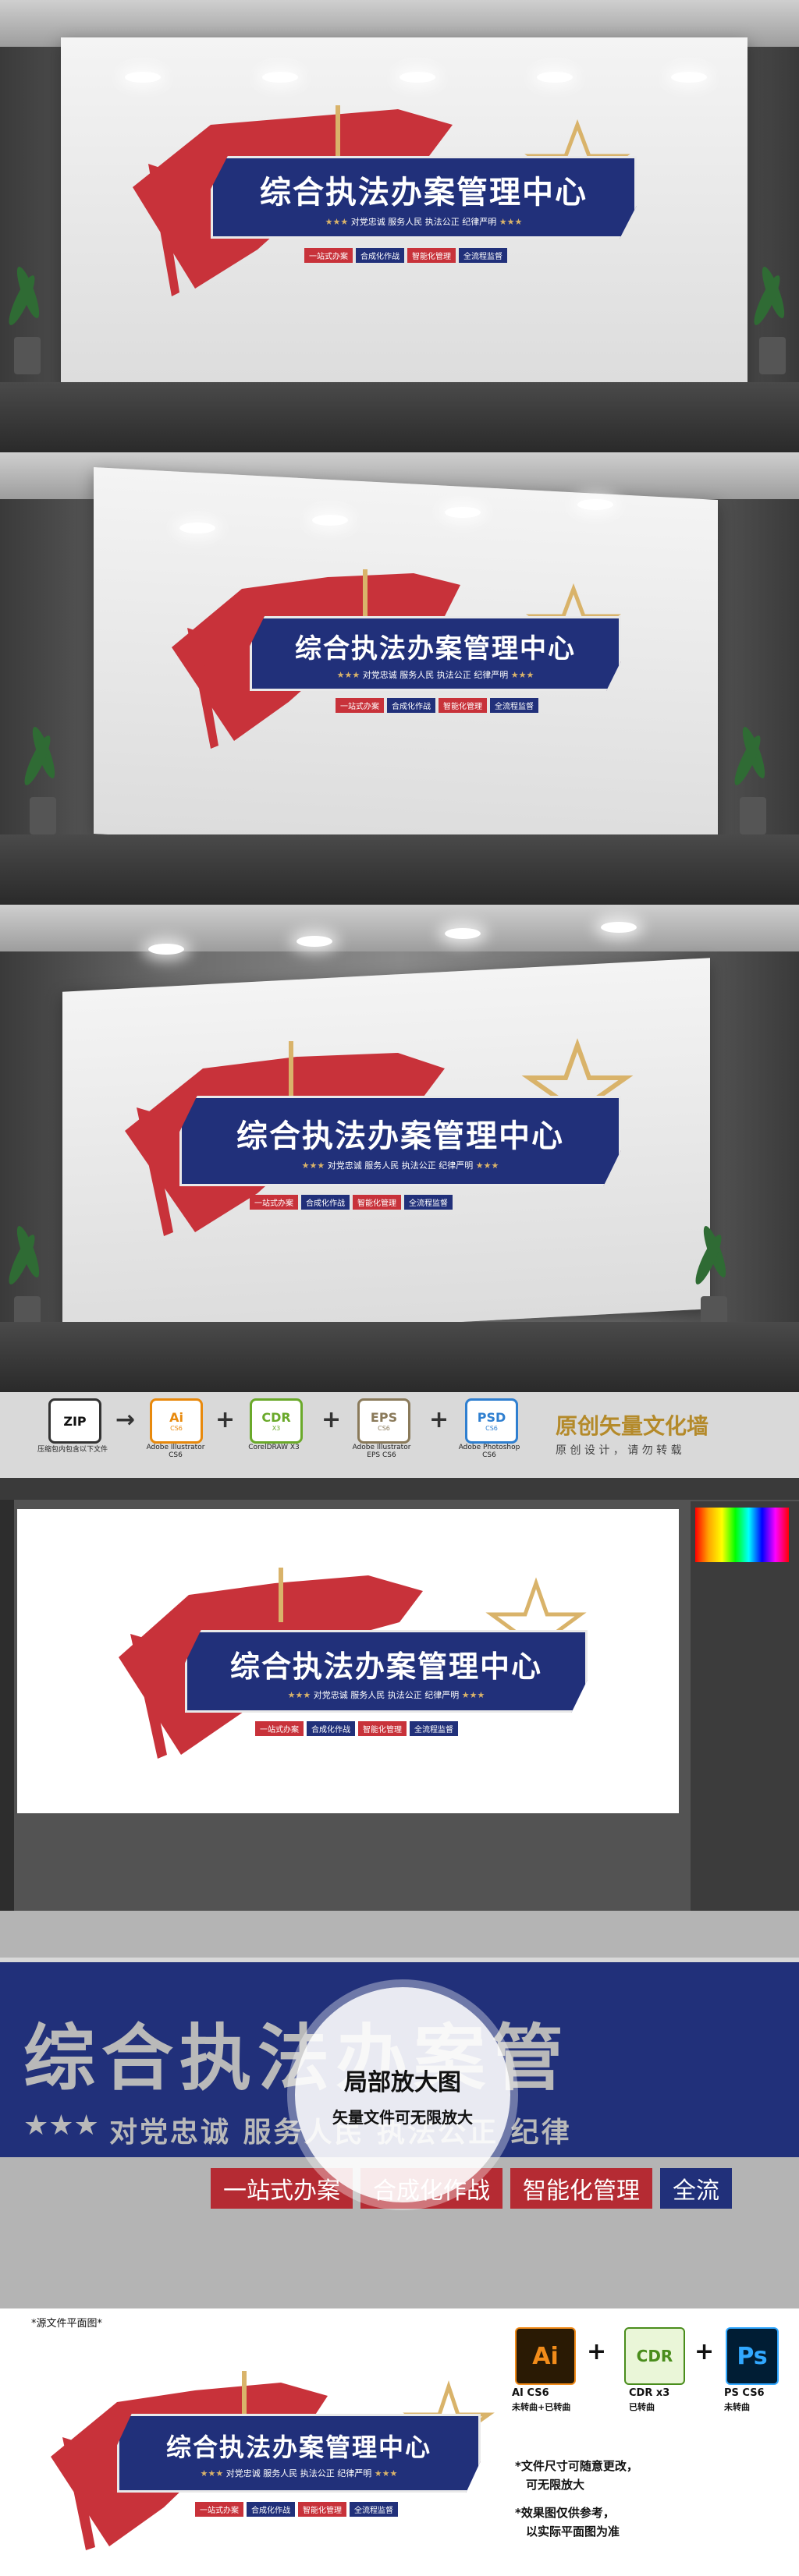  I want to click on source-label: *源文件平面图*, so click(67, 2324).